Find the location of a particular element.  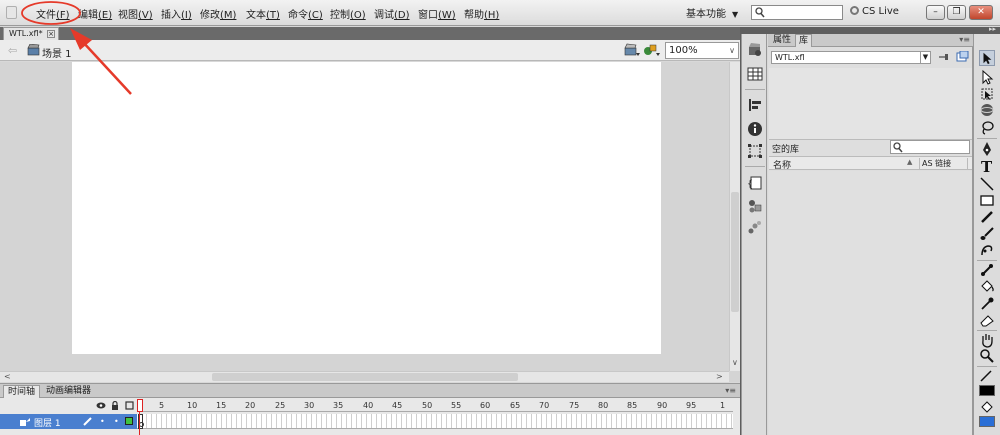

menu-control-label: 控制 is located at coordinates (340, 15).